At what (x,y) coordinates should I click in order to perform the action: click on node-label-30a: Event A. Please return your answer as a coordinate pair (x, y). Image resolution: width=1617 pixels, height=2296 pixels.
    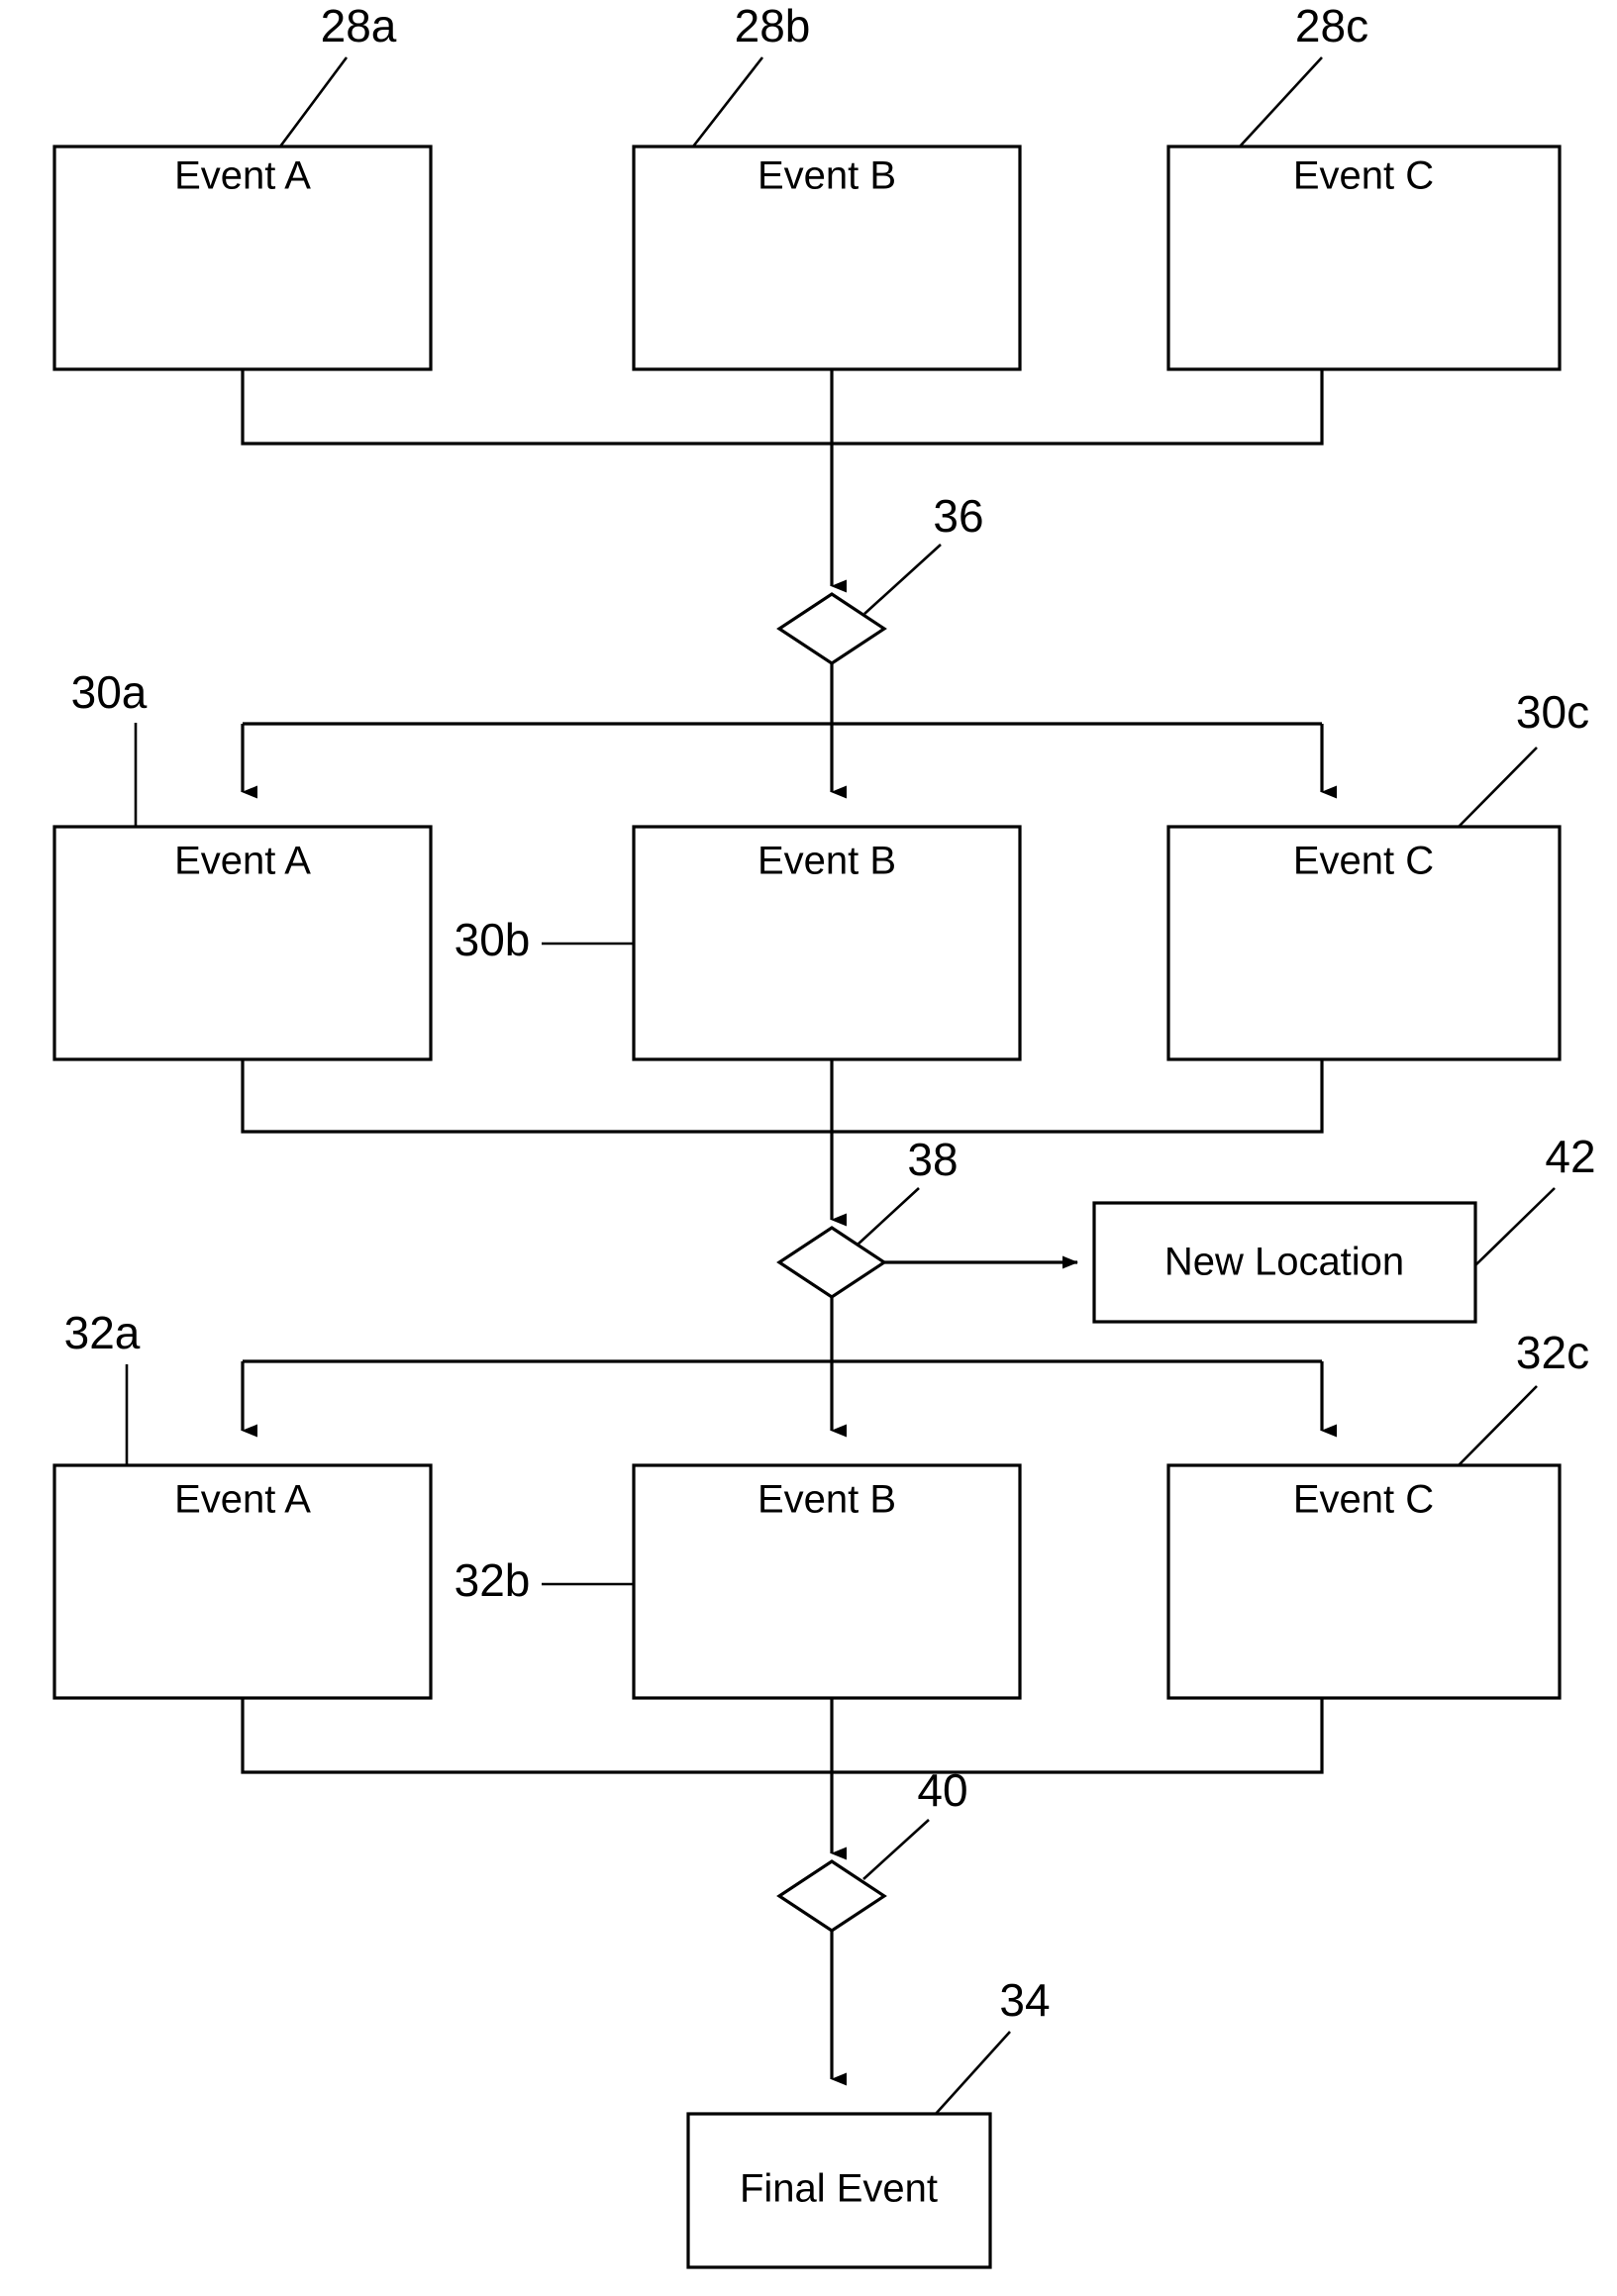
    Looking at the image, I should click on (242, 862).